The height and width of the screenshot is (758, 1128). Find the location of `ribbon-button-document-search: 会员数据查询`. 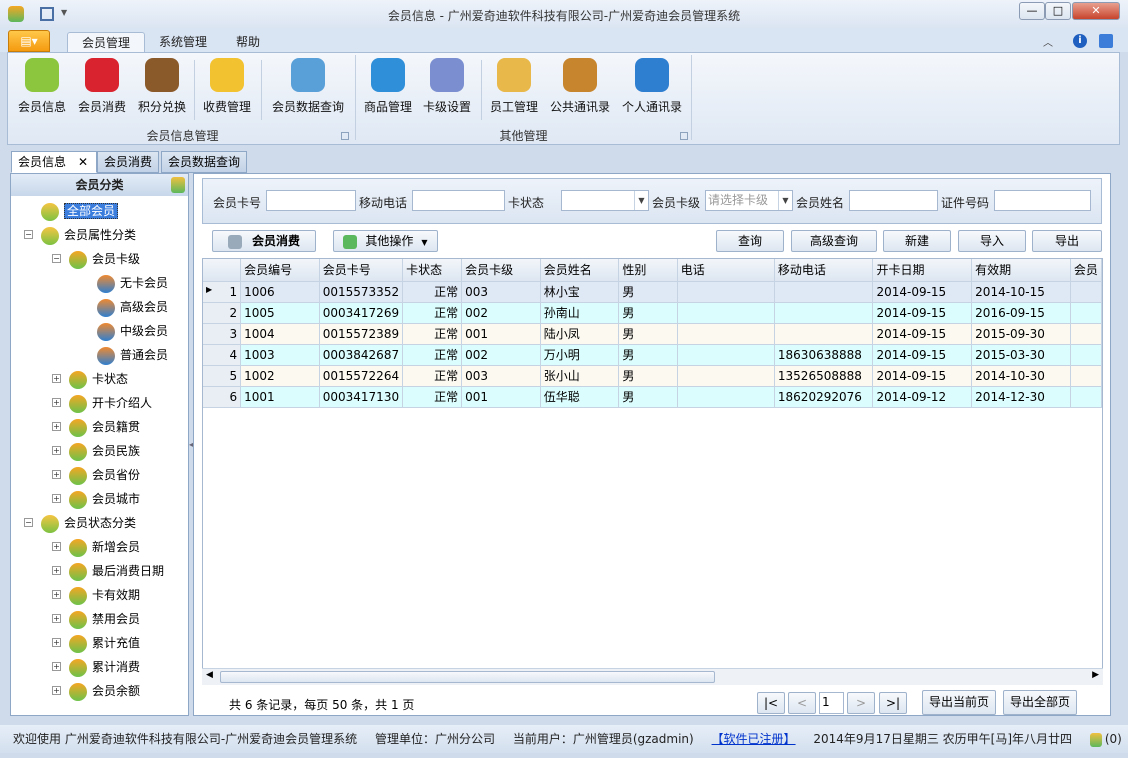

ribbon-button-document-search: 会员数据查询 is located at coordinates (308, 88).